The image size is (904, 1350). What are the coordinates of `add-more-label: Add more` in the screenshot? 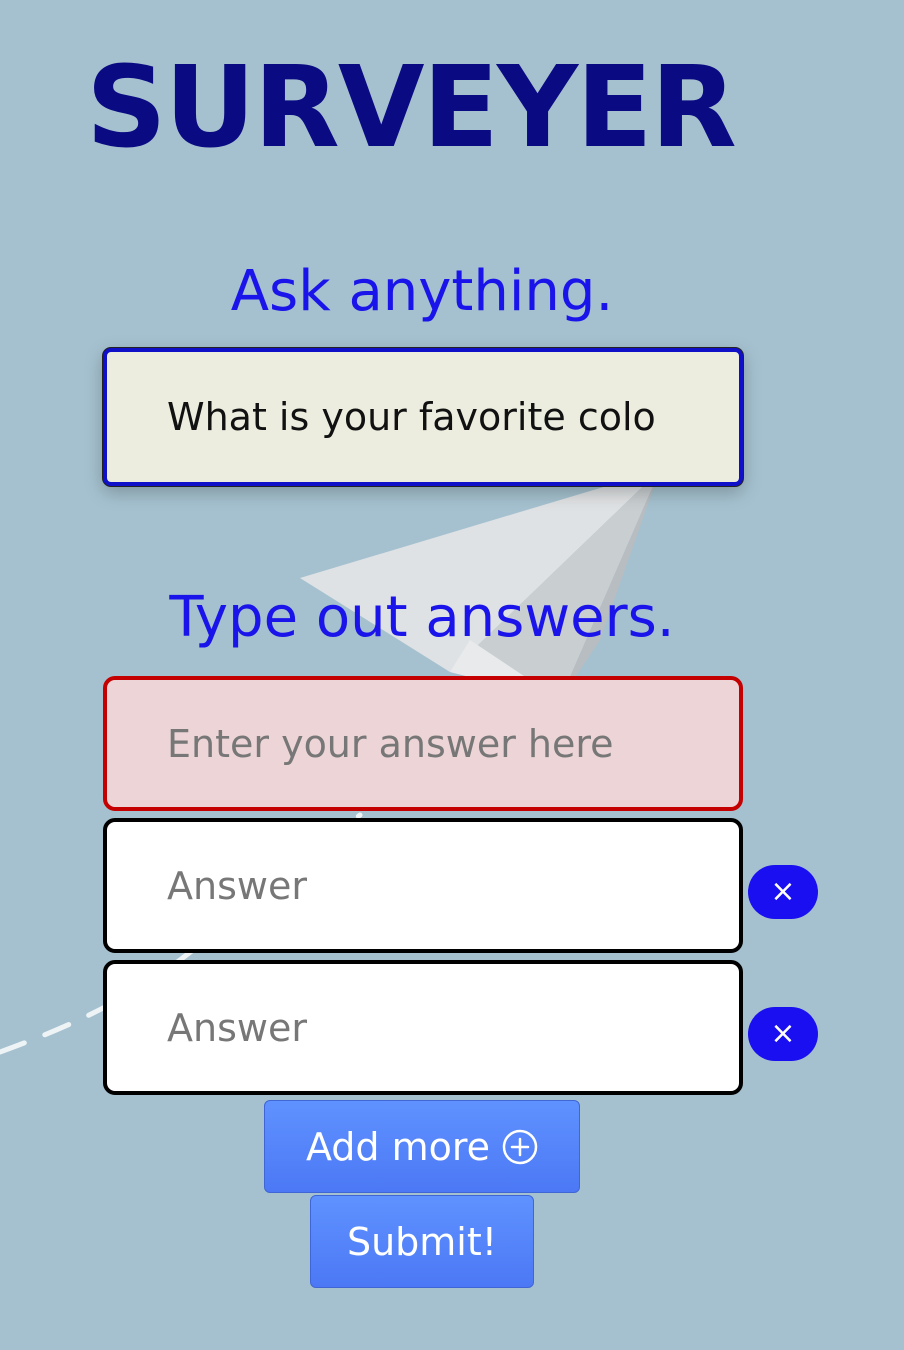 It's located at (398, 1146).